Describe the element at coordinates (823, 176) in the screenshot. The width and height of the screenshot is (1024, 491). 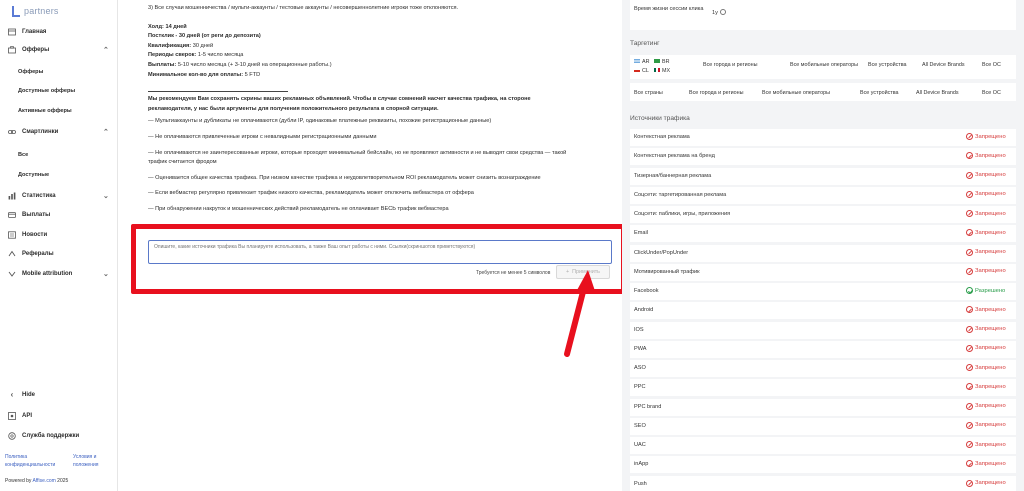
I see `traffic-source-row: Тизерная/баннерная реклама Запрещено` at that location.